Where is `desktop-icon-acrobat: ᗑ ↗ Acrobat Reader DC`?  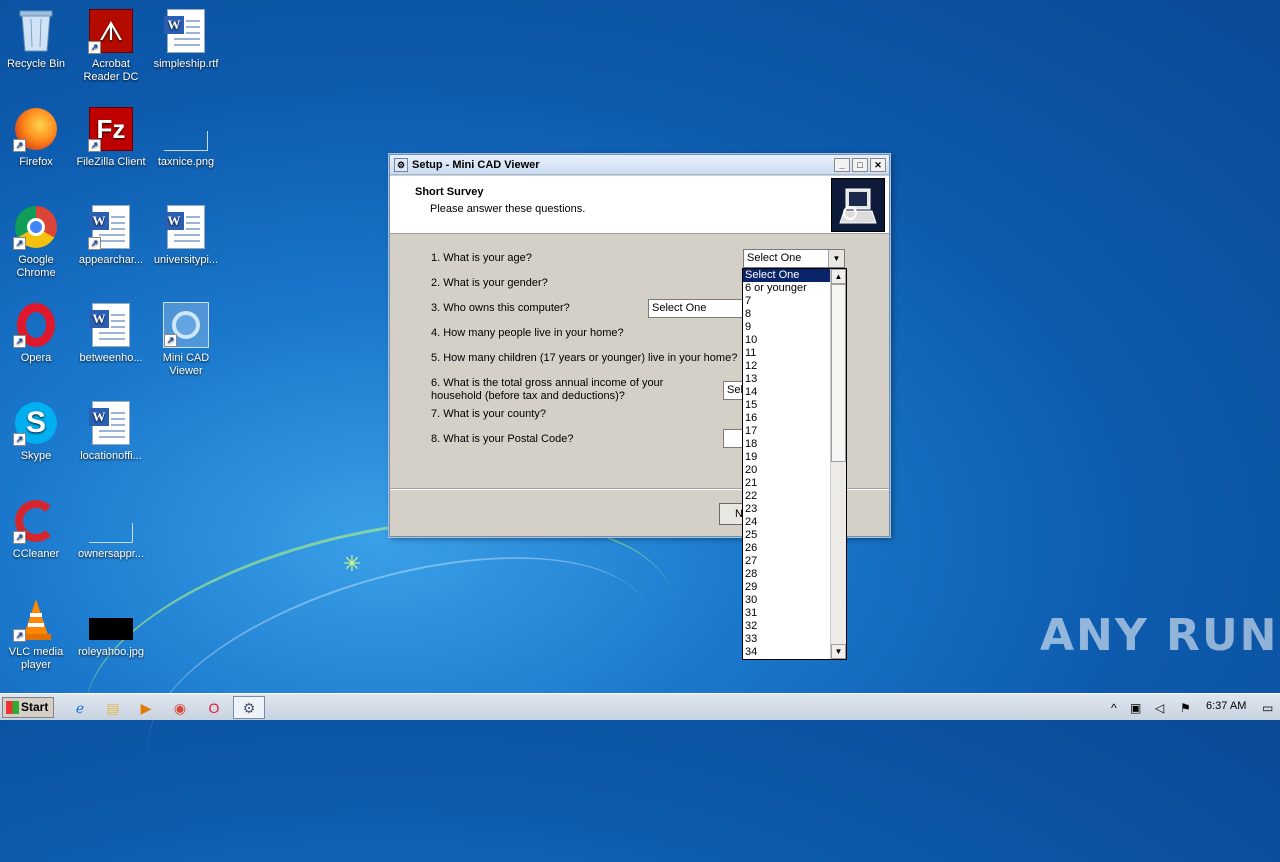
desktop-icon-acrobat: ᗑ ↗ Acrobat Reader DC is located at coordinates (111, 46).